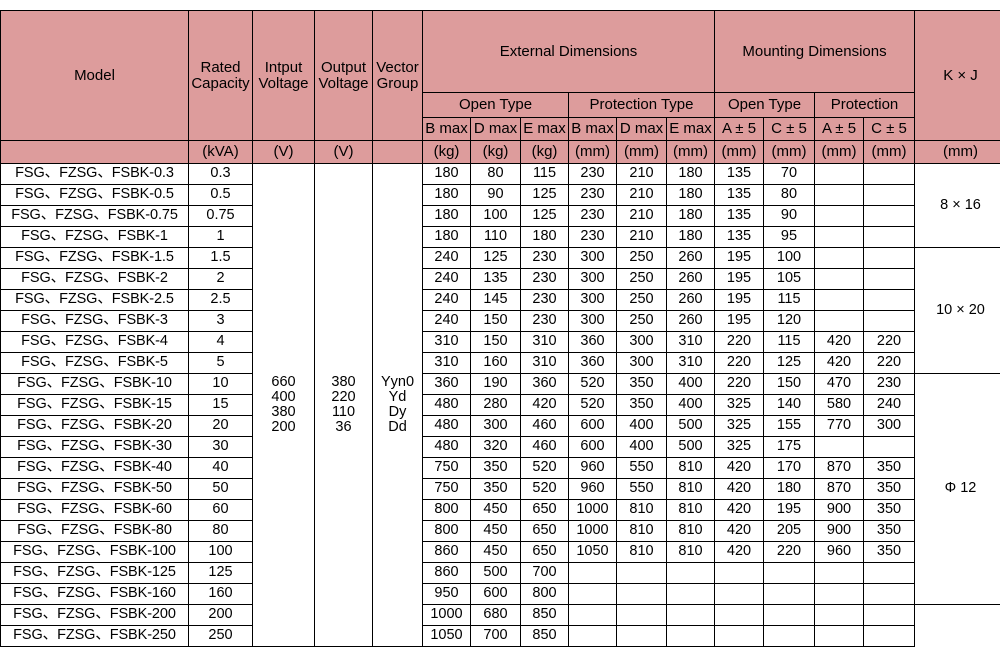 This screenshot has height=647, width=1000. I want to click on unit-external-open-b-max: (kg), so click(447, 152).